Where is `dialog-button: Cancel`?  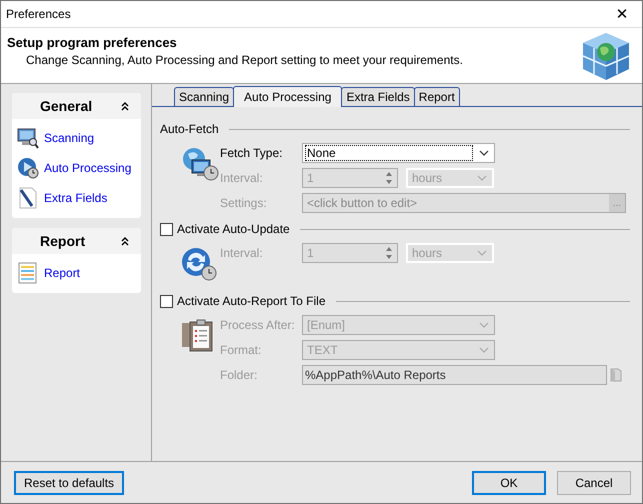
dialog-button: Cancel is located at coordinates (594, 482).